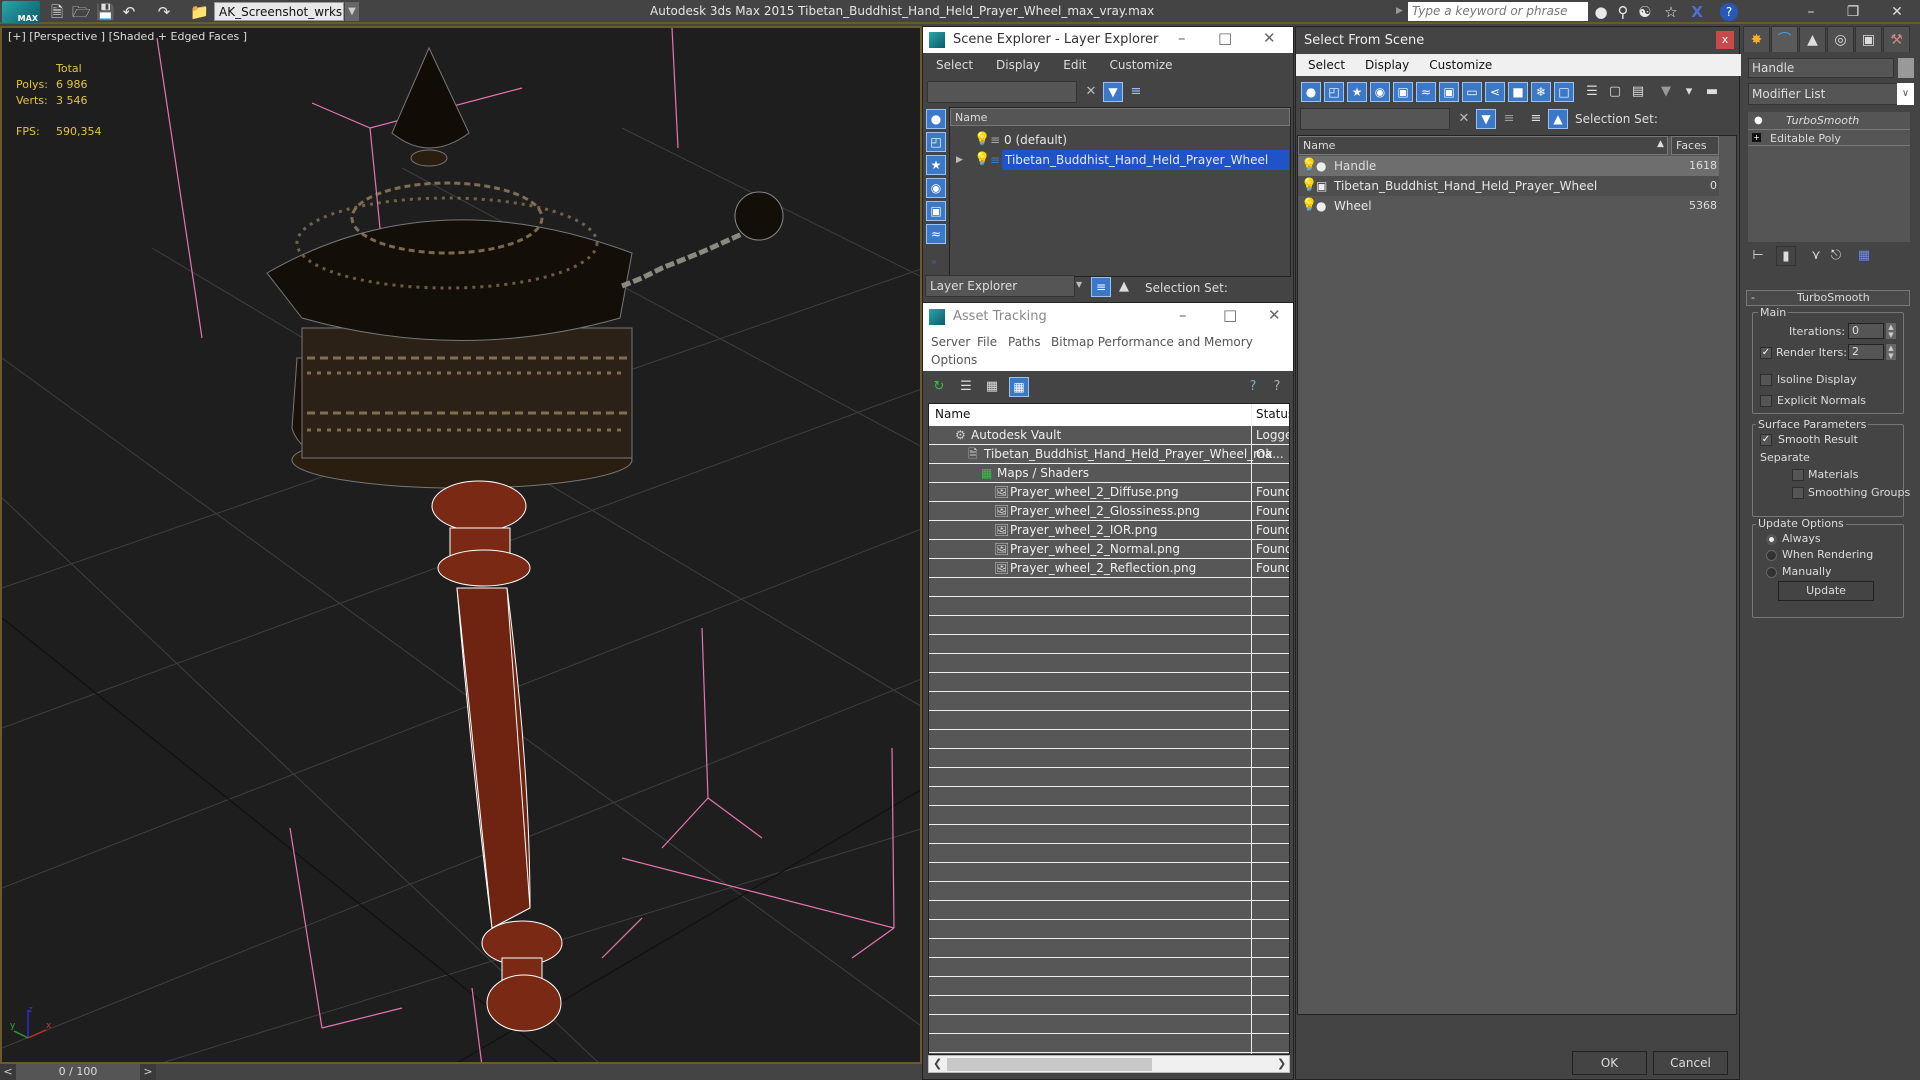  What do you see at coordinates (1868, 39) in the screenshot?
I see `display-tab-icon: ▣` at bounding box center [1868, 39].